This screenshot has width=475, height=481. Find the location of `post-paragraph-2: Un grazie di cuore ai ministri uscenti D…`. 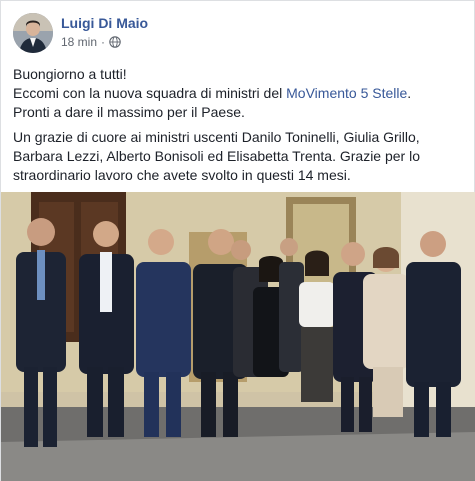

post-paragraph-2: Un grazie di cuore ai ministri uscenti D… is located at coordinates (216, 156).